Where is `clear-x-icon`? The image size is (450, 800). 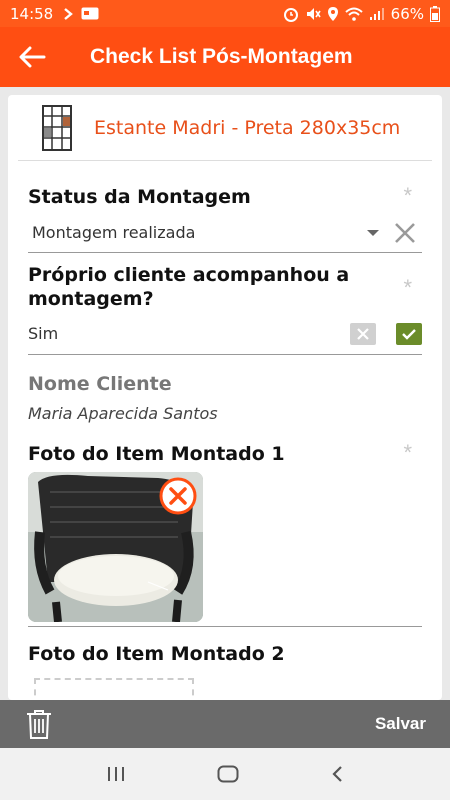
clear-x-icon is located at coordinates (405, 233).